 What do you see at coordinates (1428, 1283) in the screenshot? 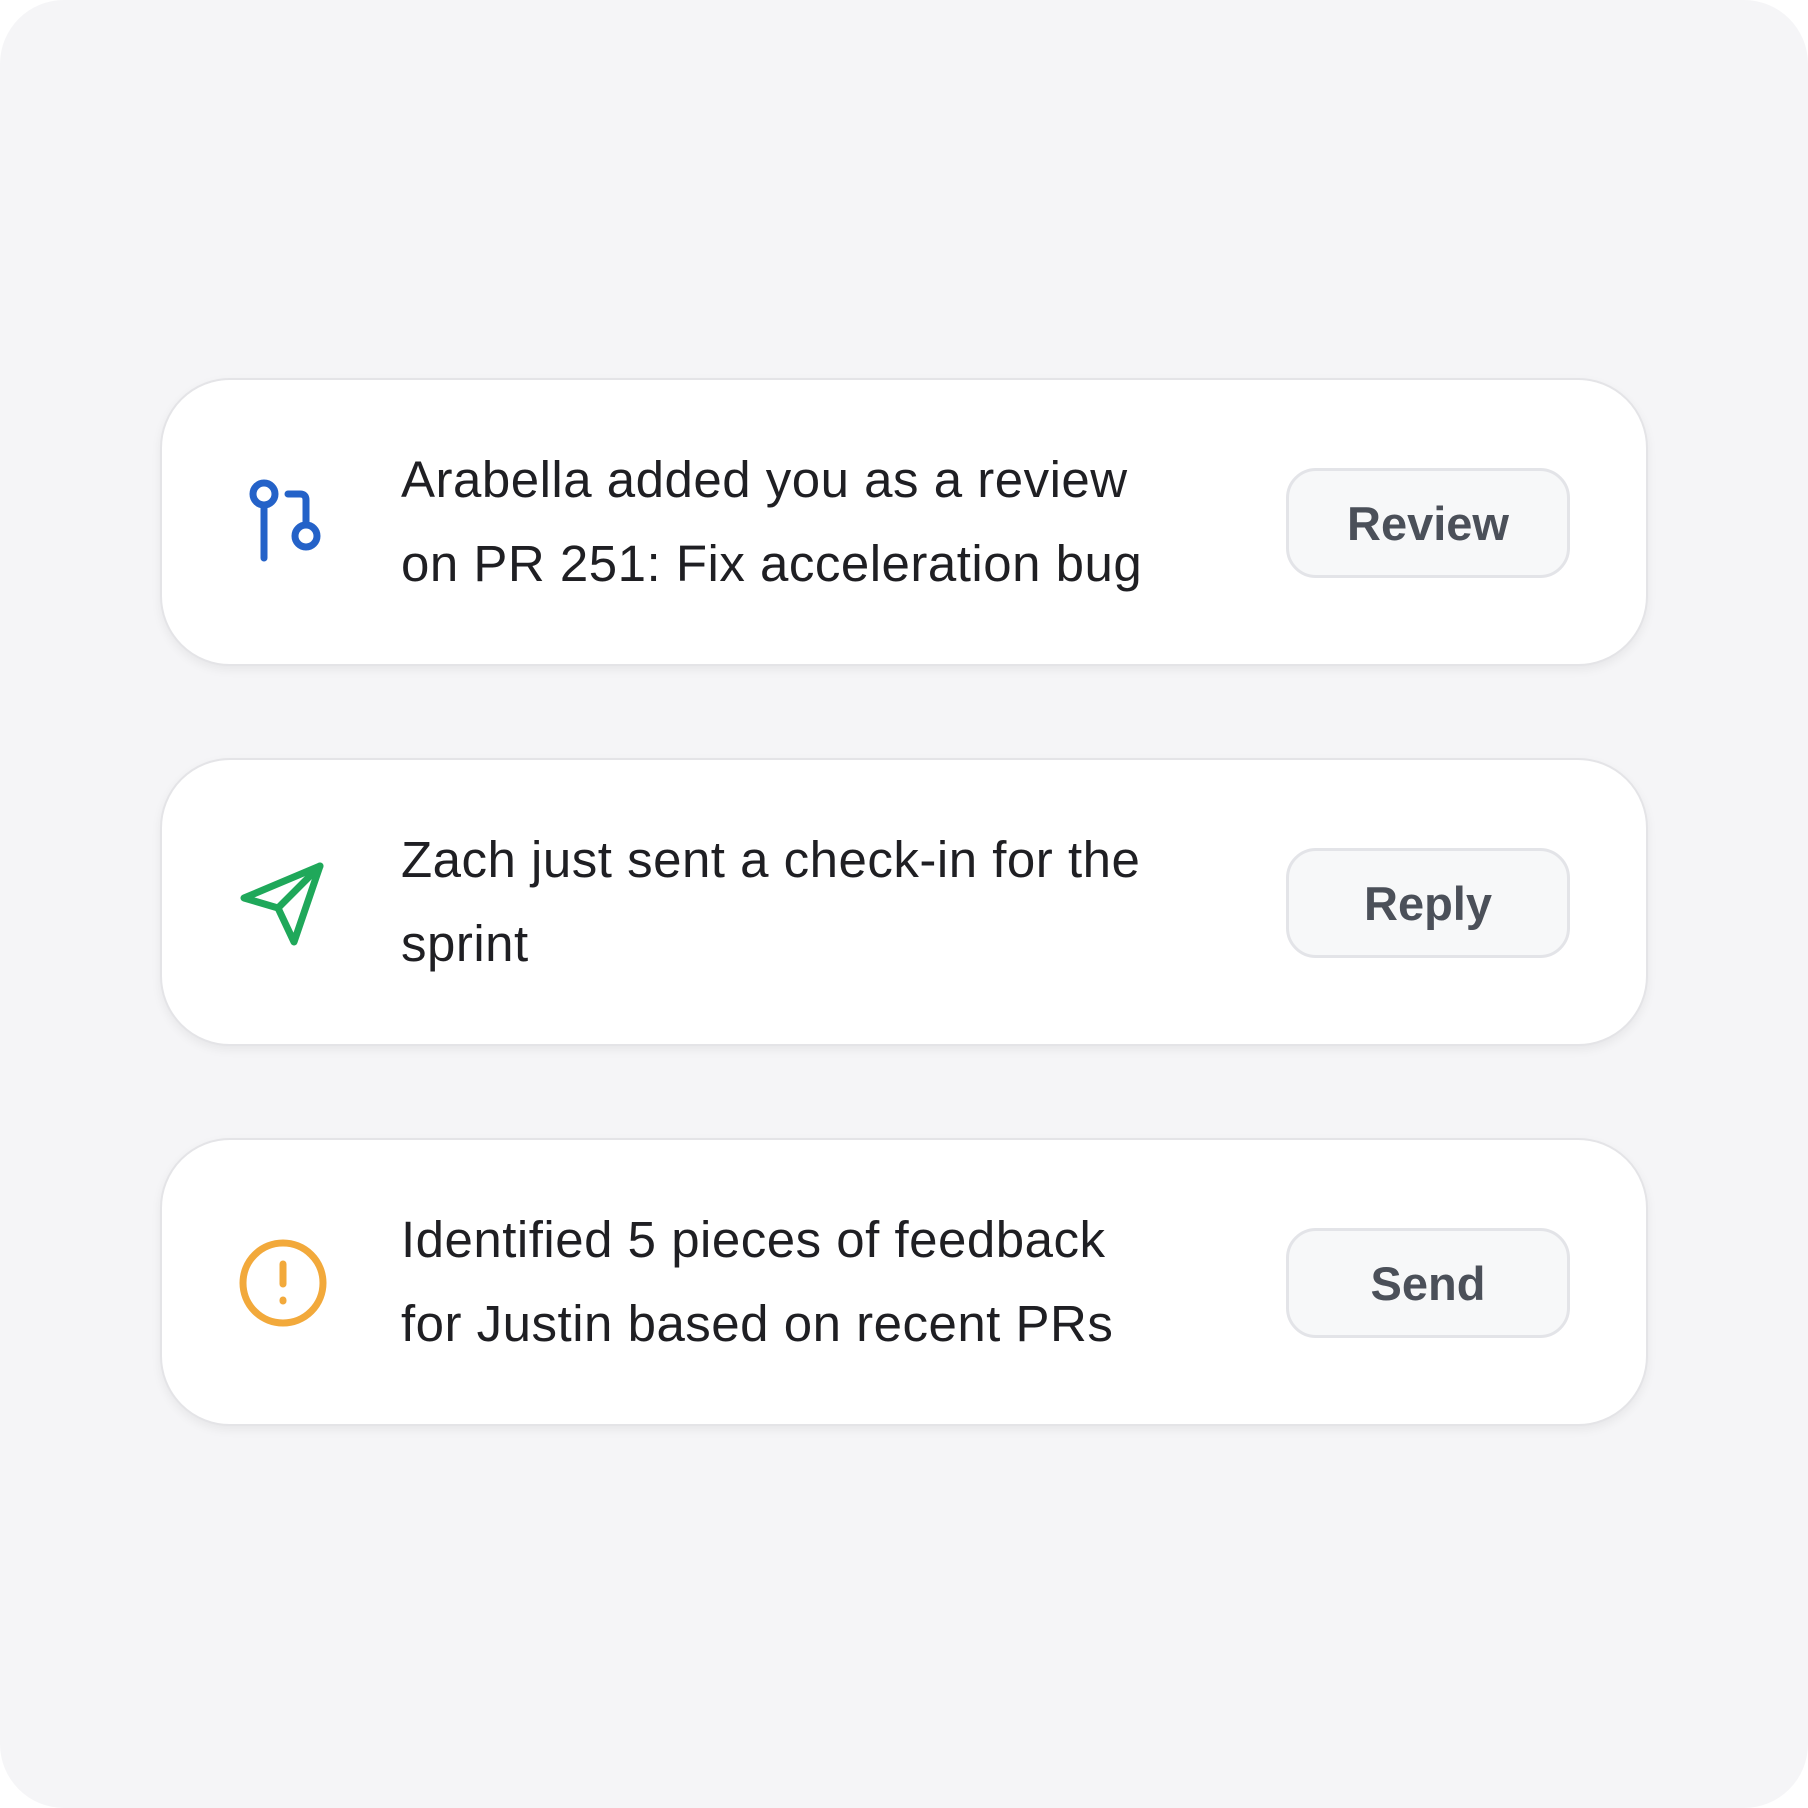
I see `send-button: Send` at bounding box center [1428, 1283].